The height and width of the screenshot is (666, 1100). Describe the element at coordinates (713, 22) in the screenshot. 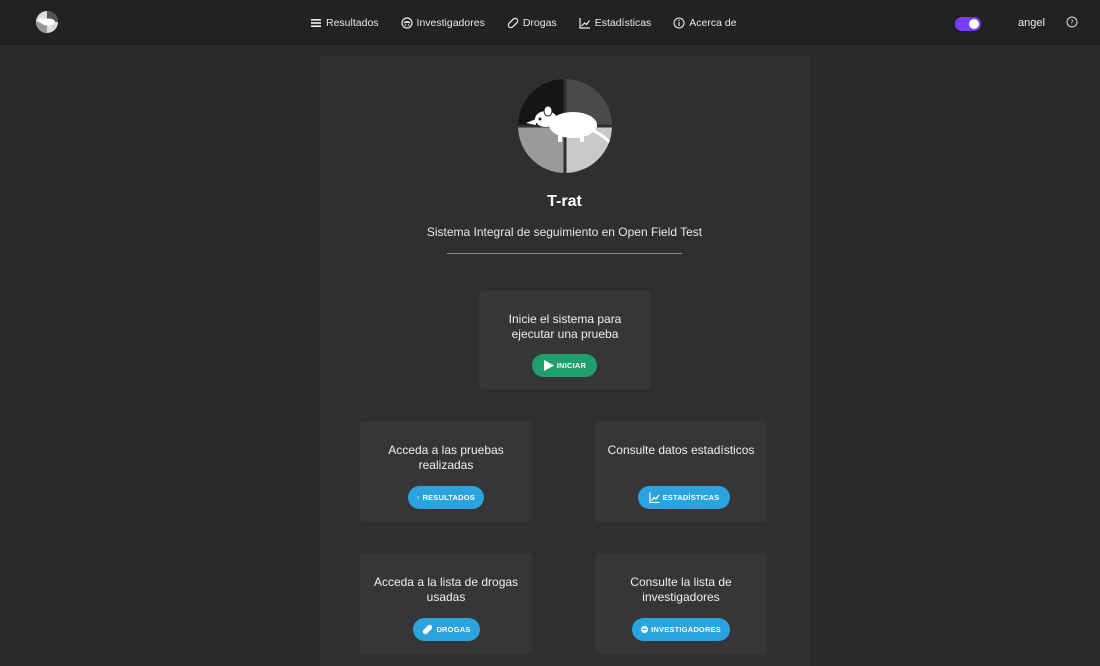

I see `nav-item-label: Acerca de` at that location.